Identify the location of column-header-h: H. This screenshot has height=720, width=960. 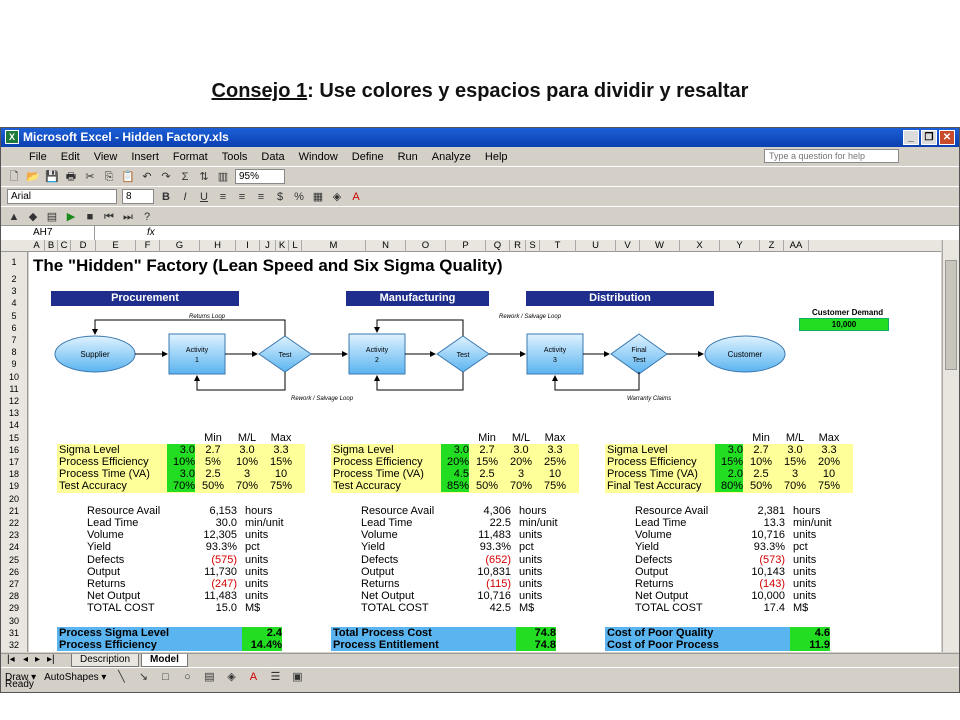
(218, 246).